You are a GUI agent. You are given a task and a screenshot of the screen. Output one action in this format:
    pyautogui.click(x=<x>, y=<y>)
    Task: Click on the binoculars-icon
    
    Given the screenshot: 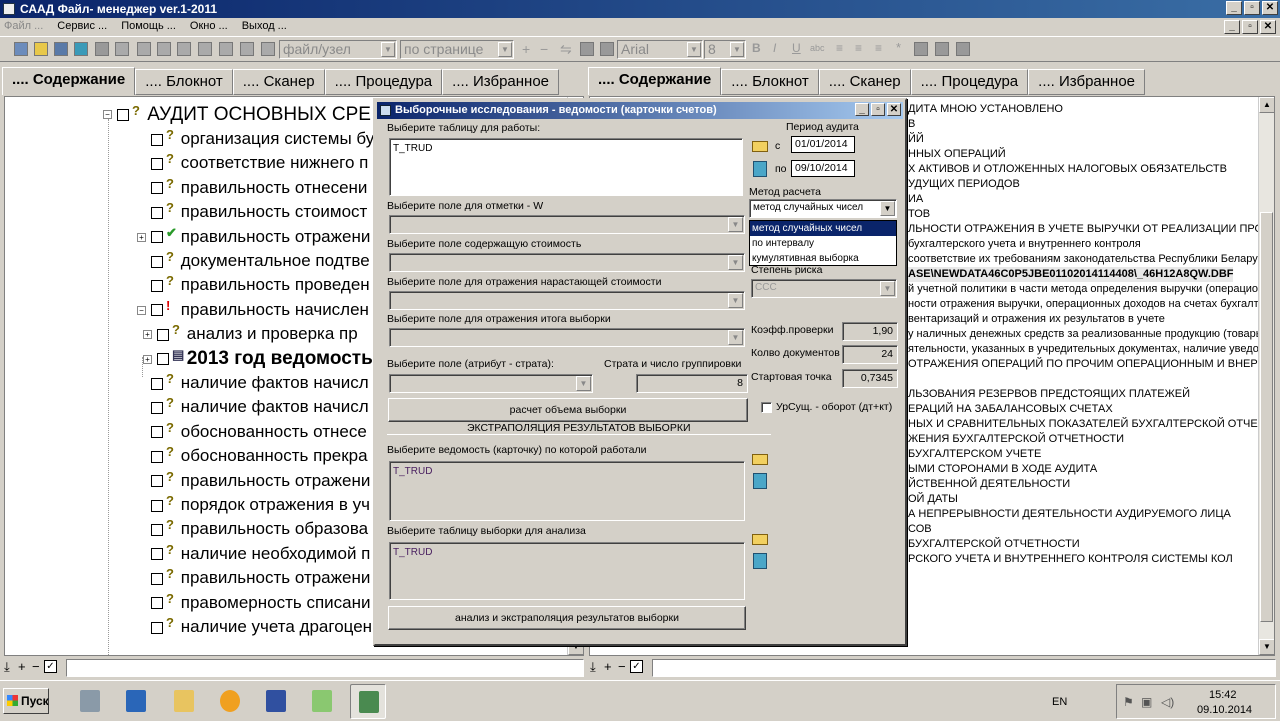 What is the action you would take?
    pyautogui.click(x=184, y=49)
    